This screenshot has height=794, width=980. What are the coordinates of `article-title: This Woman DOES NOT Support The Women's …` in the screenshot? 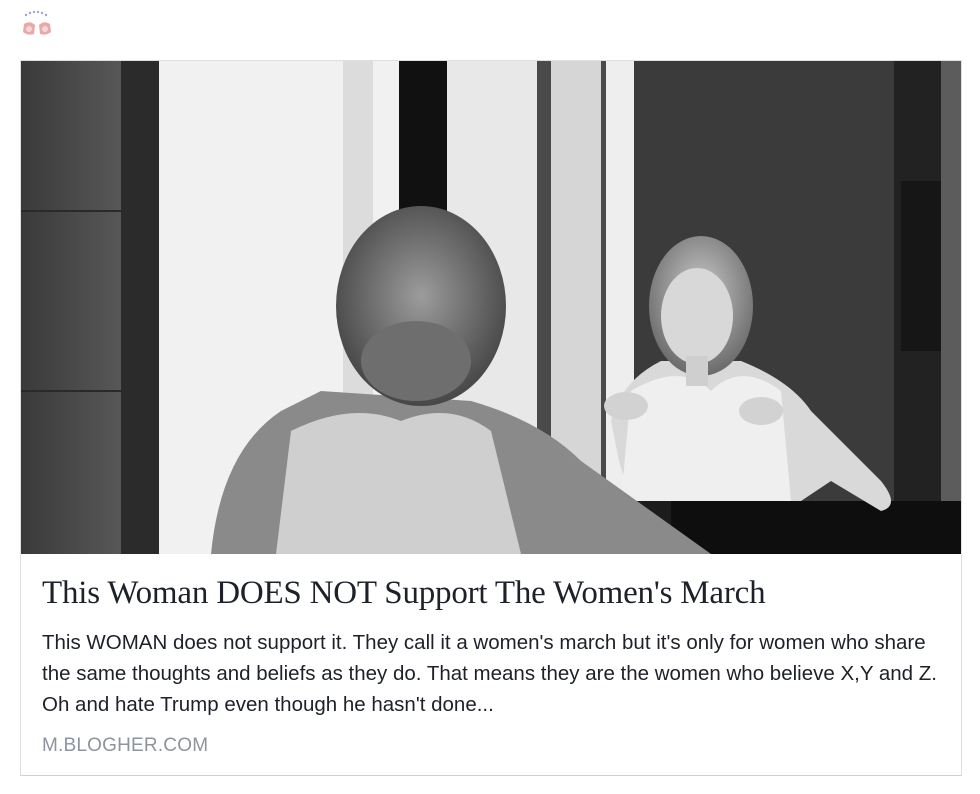 It's located at (492, 593).